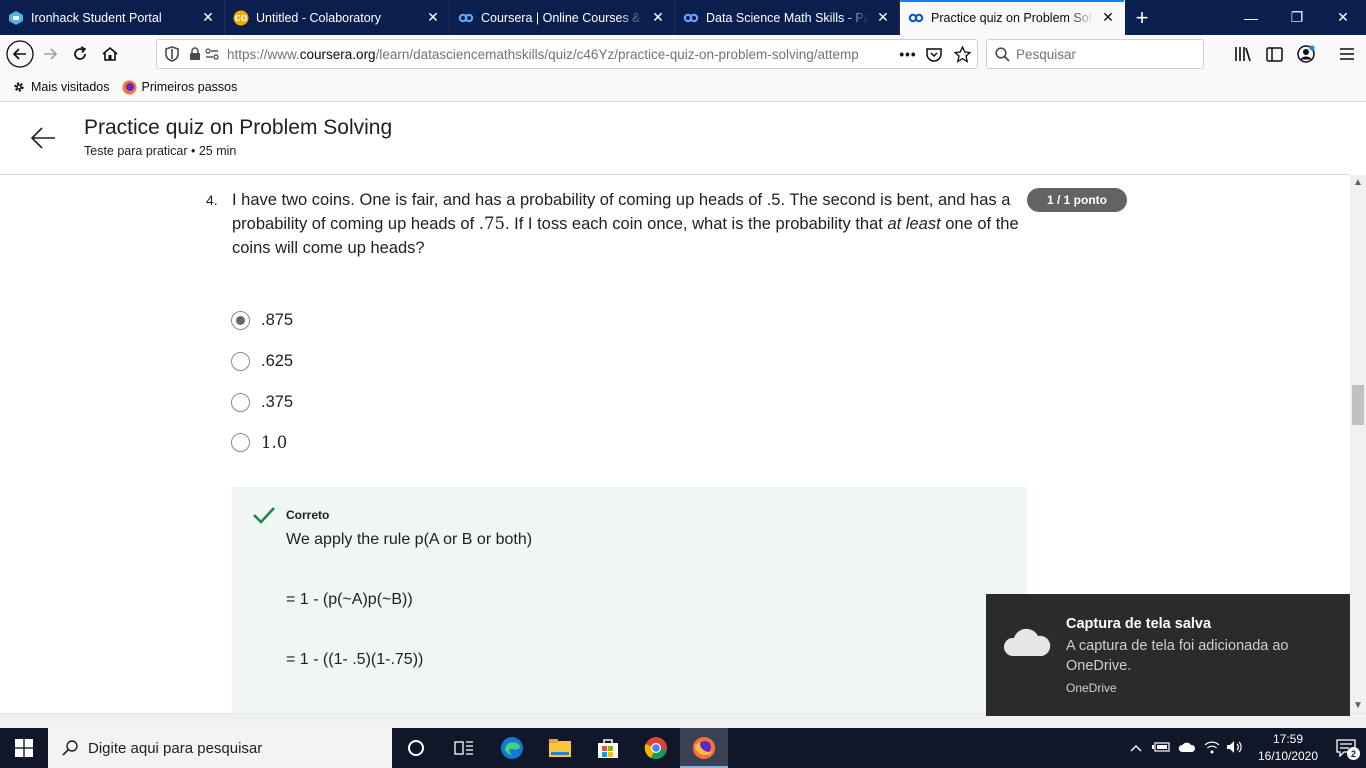 The image size is (1366, 768). What do you see at coordinates (1243, 54) in the screenshot?
I see `library-icon` at bounding box center [1243, 54].